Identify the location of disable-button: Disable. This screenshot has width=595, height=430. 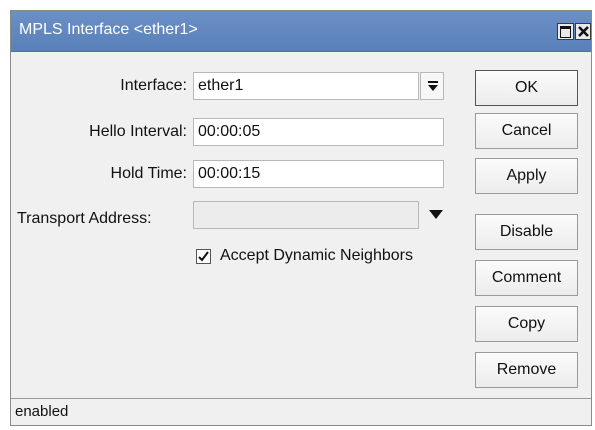
(526, 232).